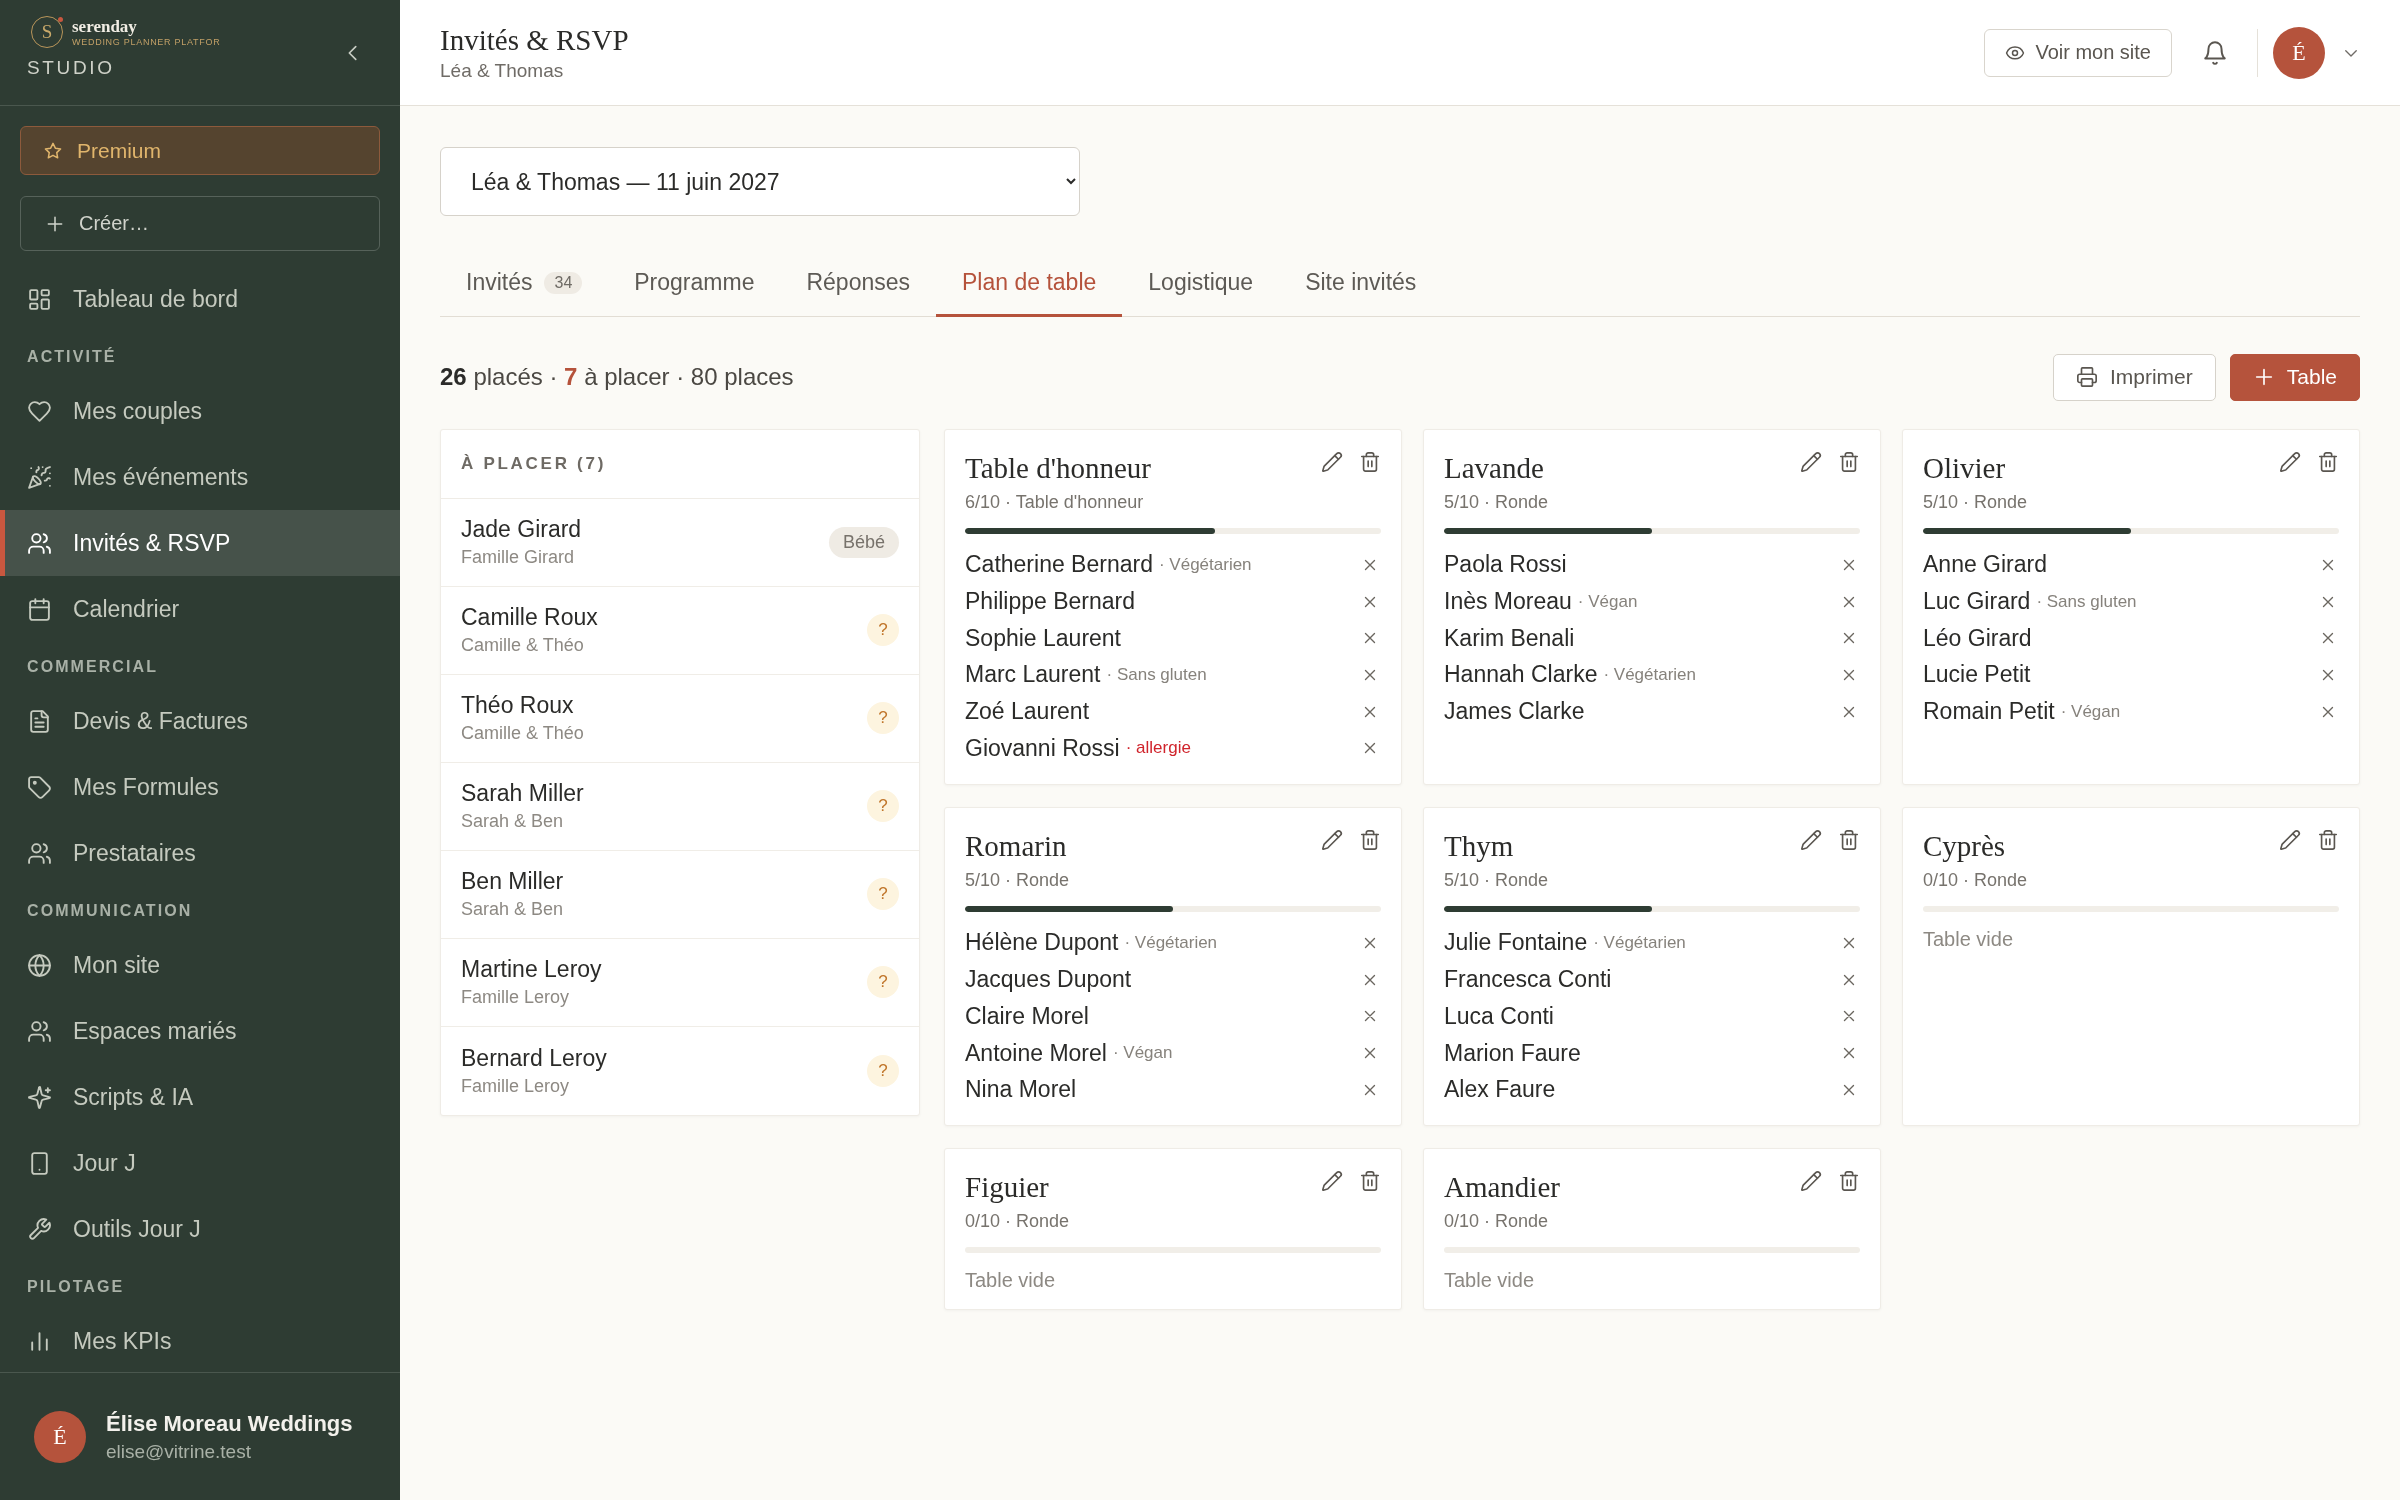  I want to click on account-email: elise@vitrine.test, so click(179, 1451).